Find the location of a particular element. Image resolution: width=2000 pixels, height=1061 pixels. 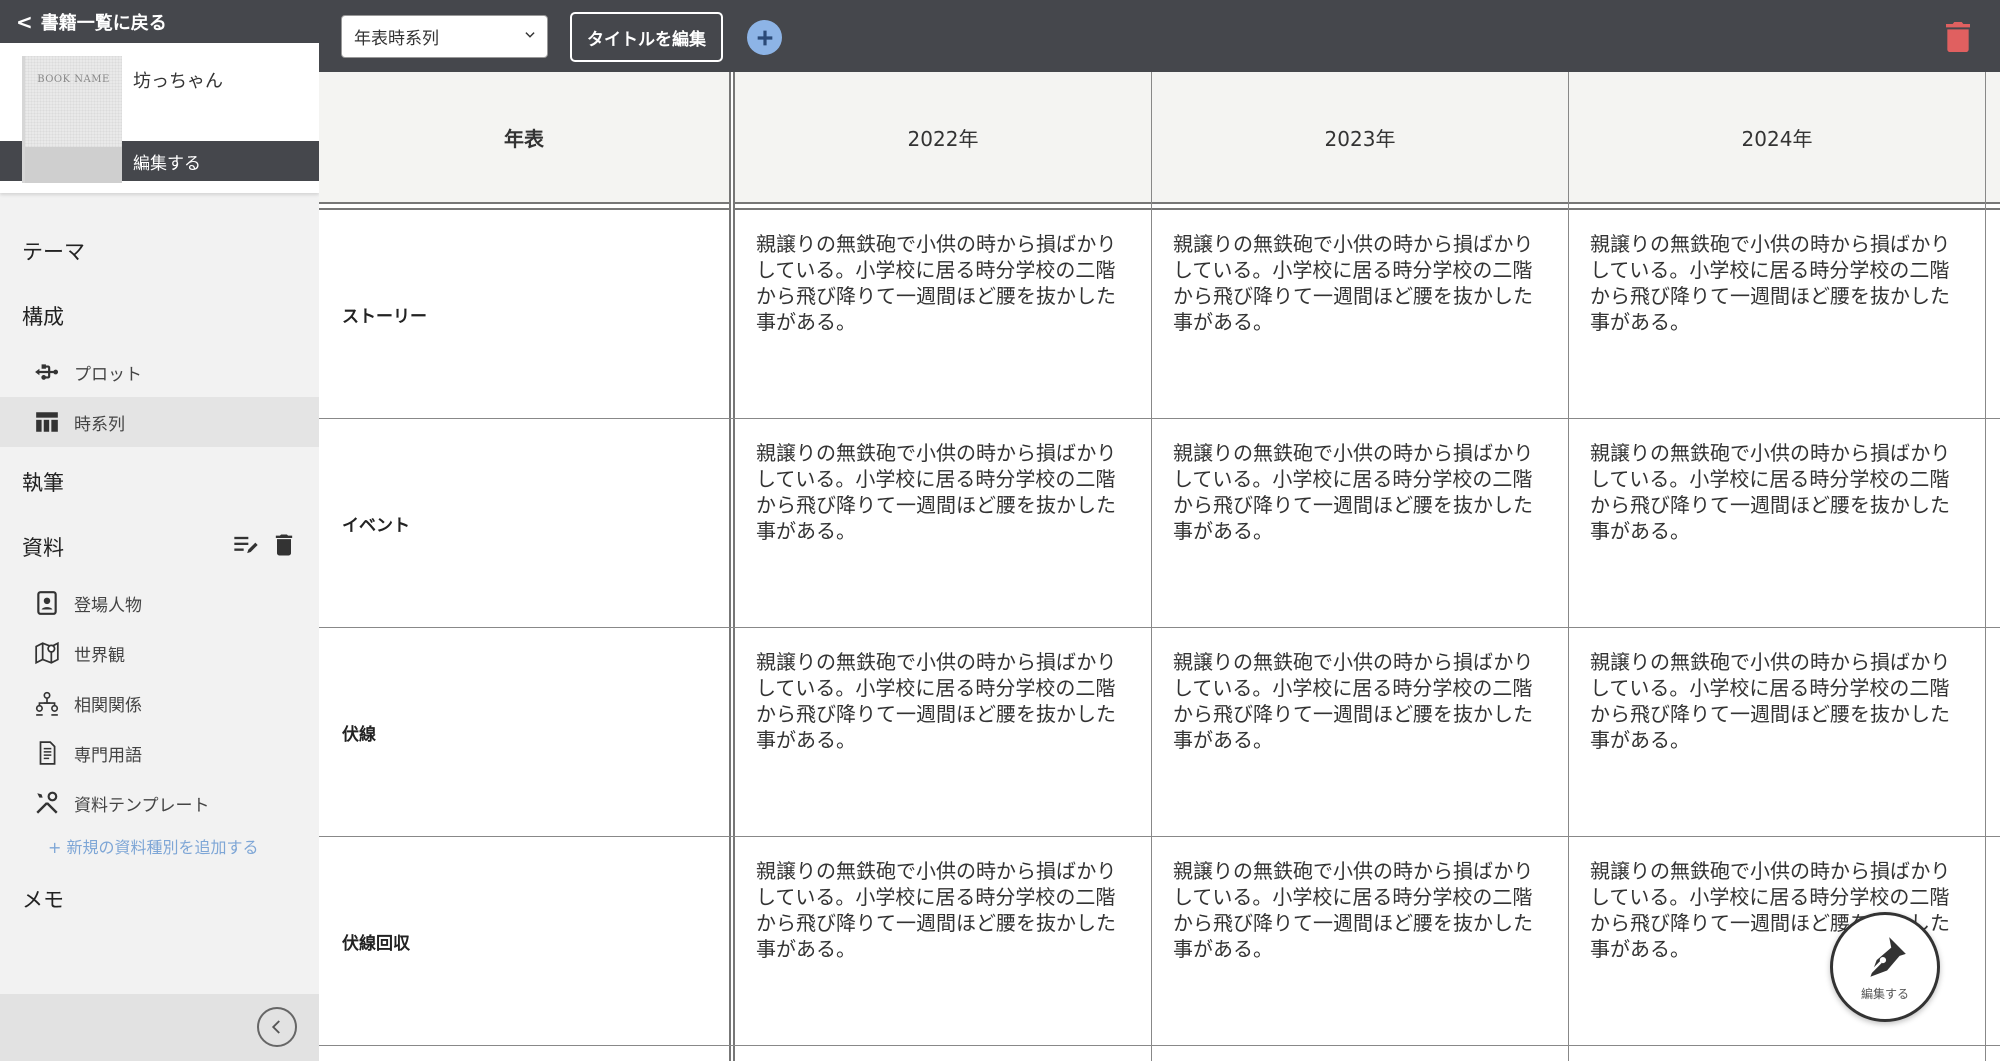

back-to-books-link: < 書籍一覧に戻る is located at coordinates (159, 21).